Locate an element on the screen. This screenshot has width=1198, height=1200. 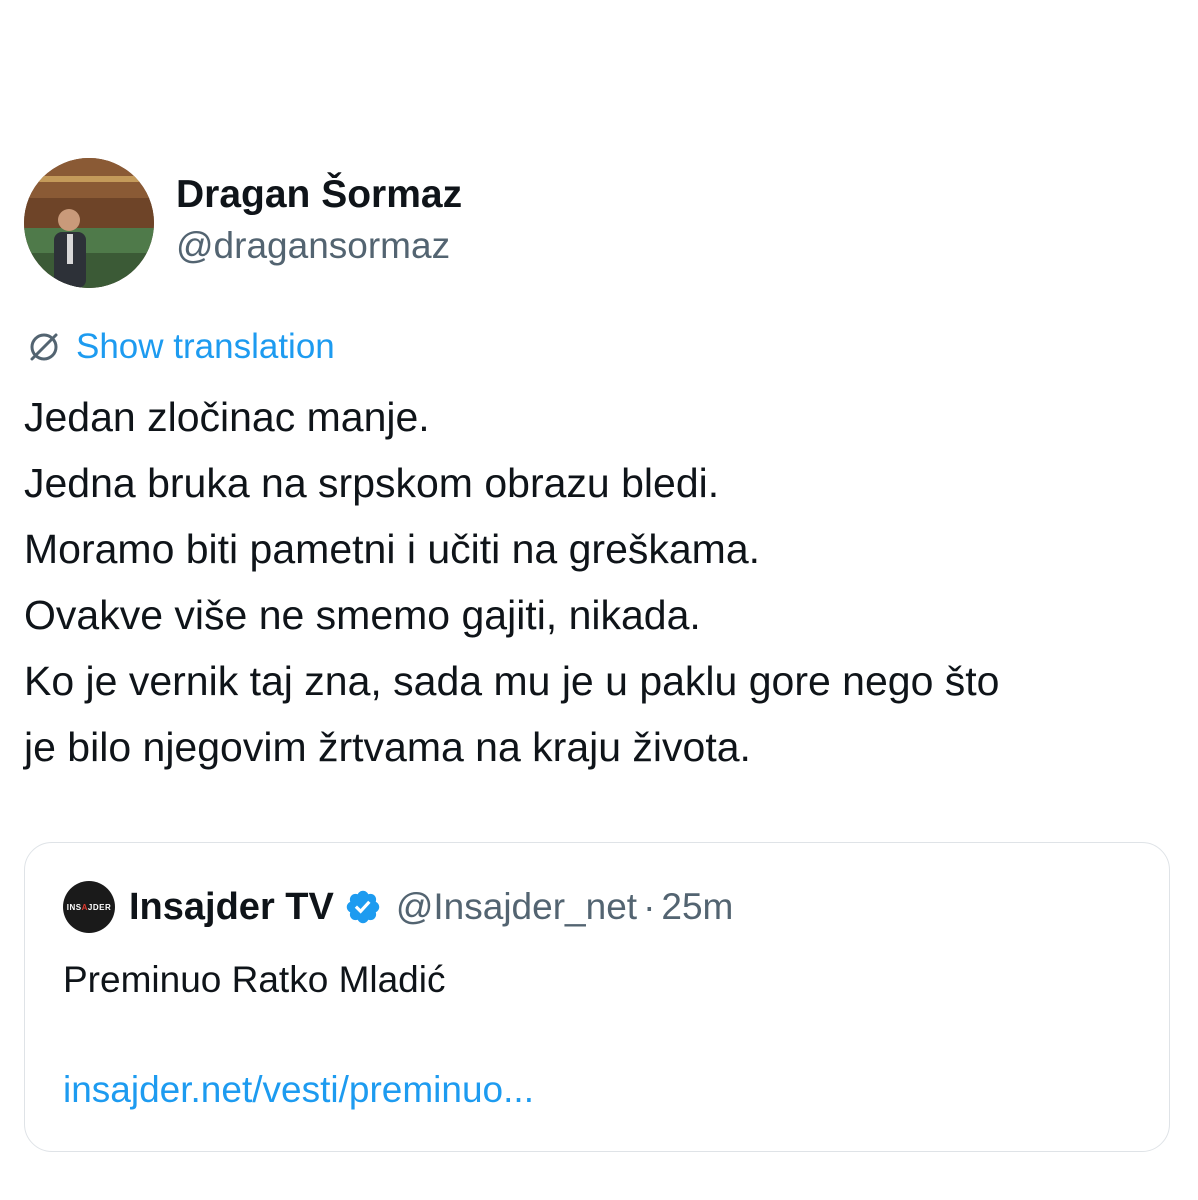
tweet-text-line: Jedan zločinac manje. is located at coordinates (227, 417).